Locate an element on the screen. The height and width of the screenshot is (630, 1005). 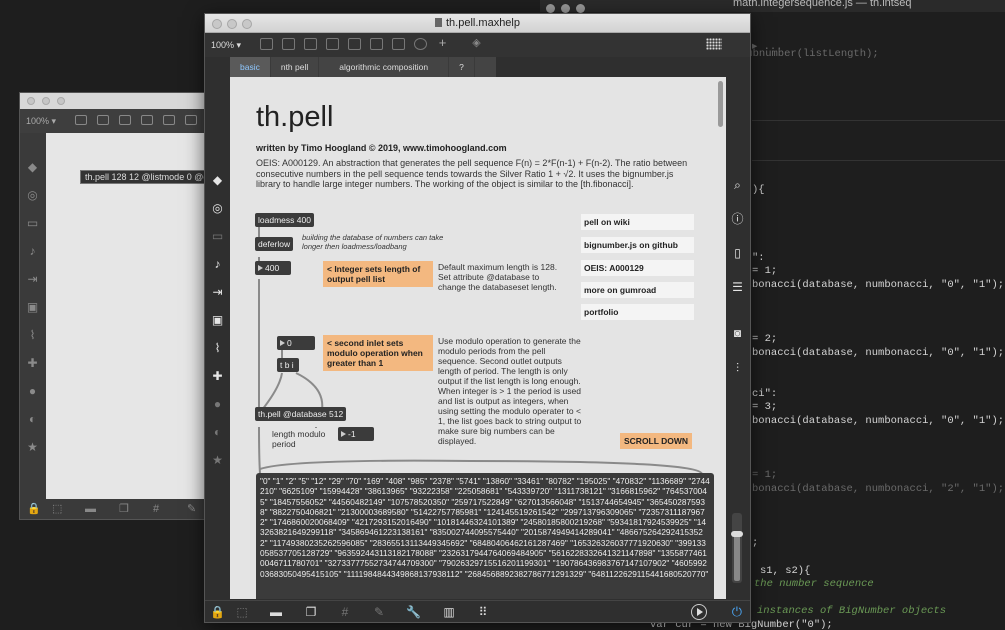
wrench-icon: 🔧 is located at coordinates (413, 612).